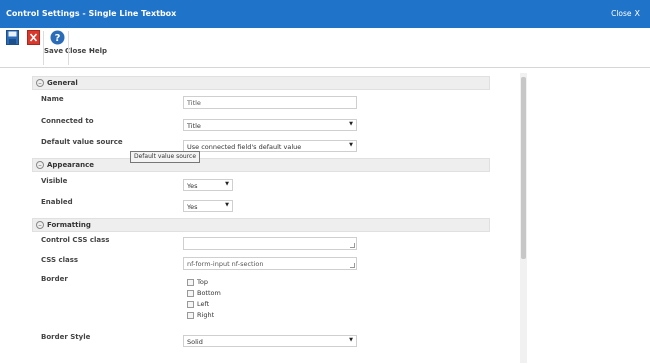  I want to click on border-bottom-checkbox: Bottom, so click(204, 293).